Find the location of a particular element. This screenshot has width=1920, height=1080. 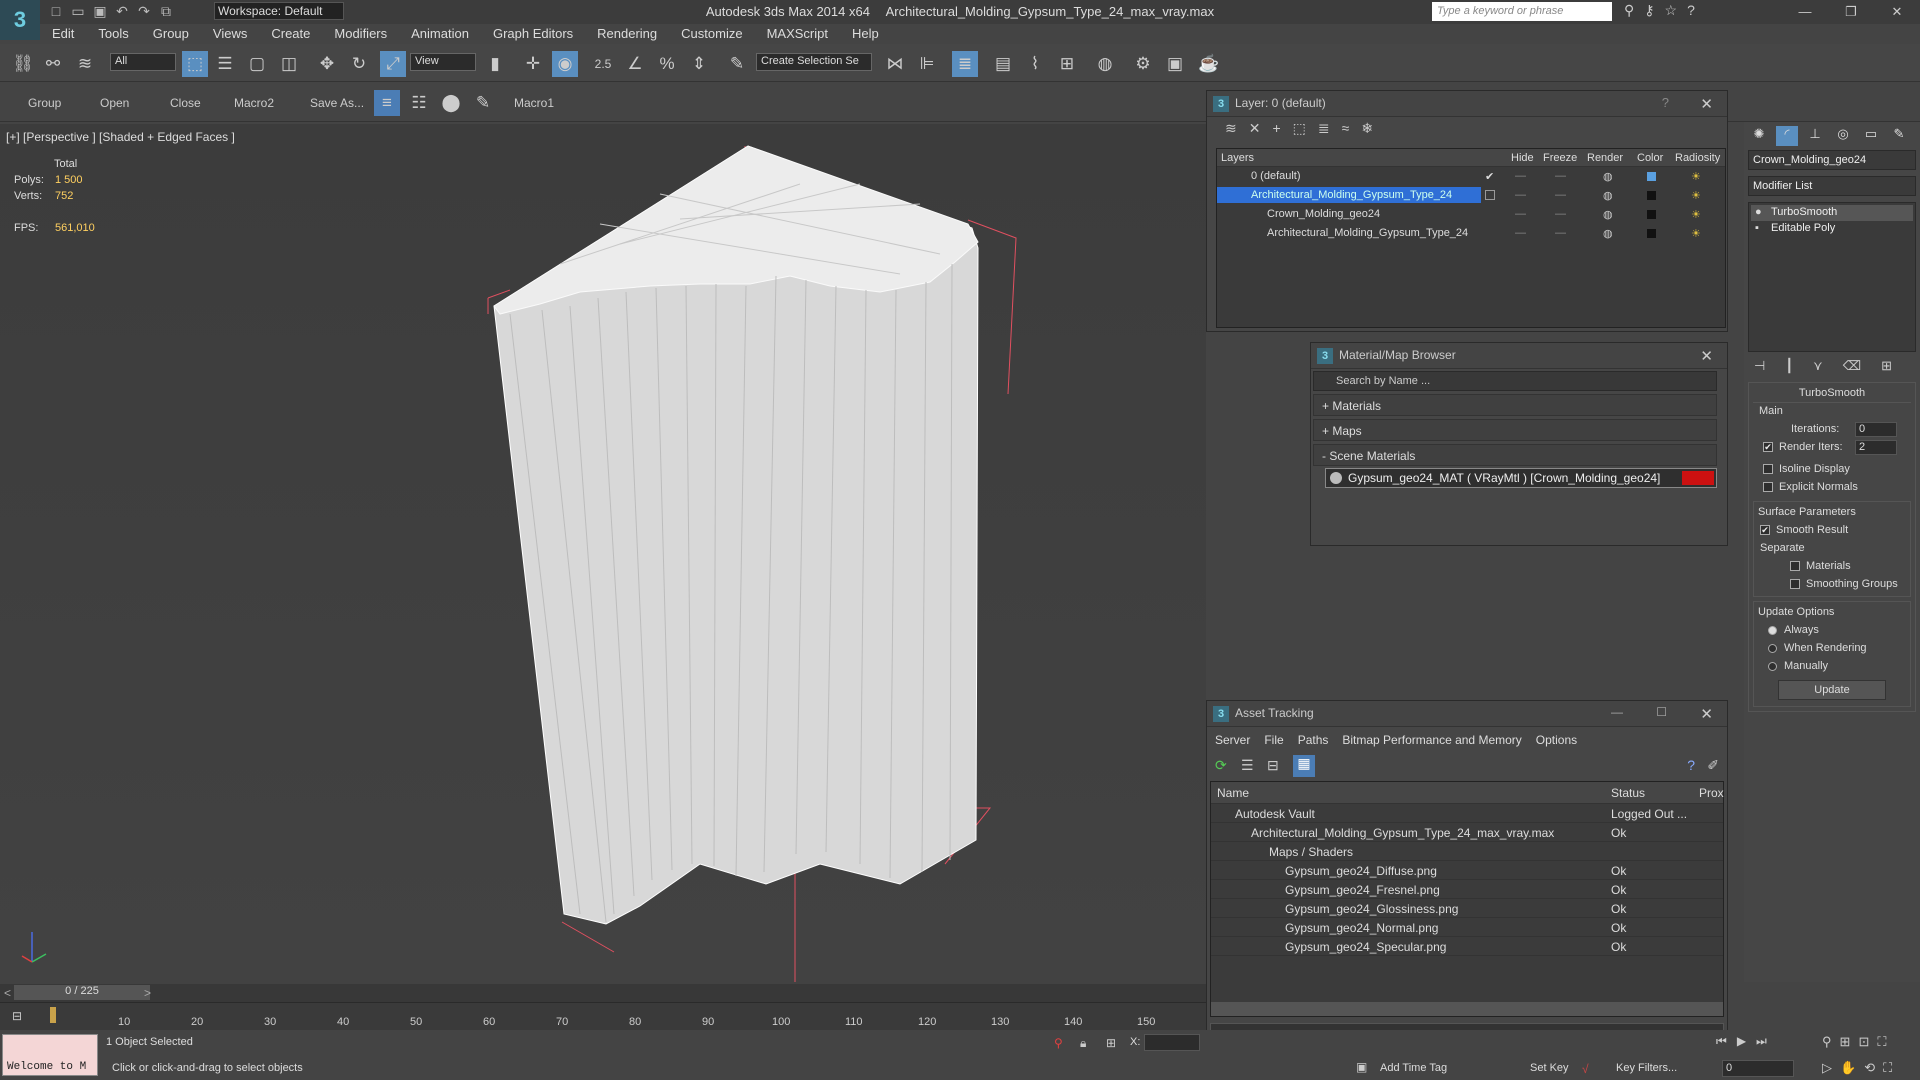

keyboard-shortcut-override-icon: ◉ is located at coordinates (565, 64).